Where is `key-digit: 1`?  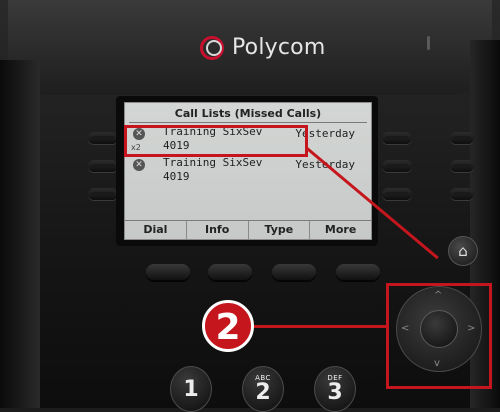
key-digit: 1 is located at coordinates (191, 389).